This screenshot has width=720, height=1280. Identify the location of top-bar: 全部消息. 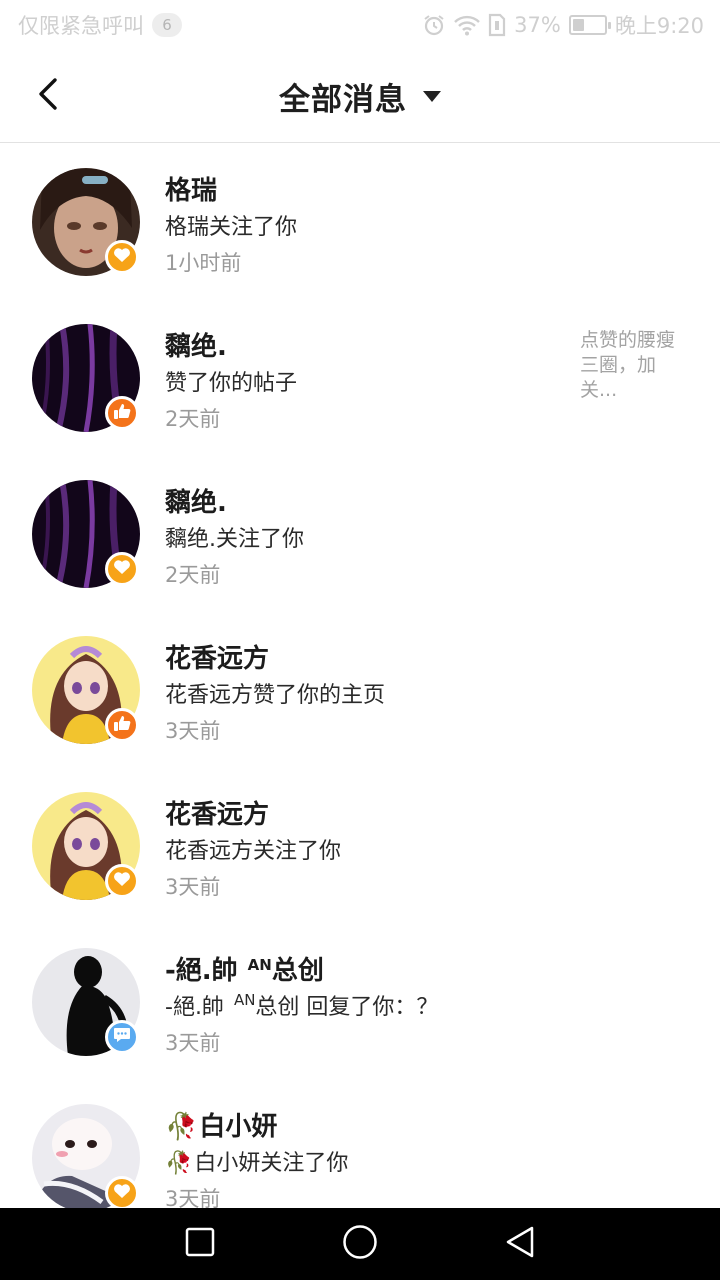
(360, 96).